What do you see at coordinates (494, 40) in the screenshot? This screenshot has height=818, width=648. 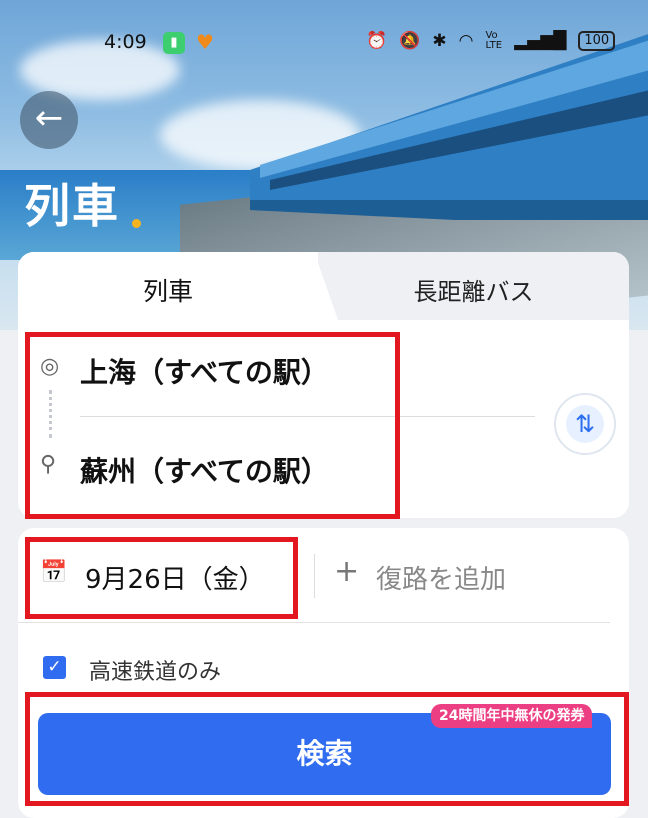 I see `volte-icon: Vo LTE` at bounding box center [494, 40].